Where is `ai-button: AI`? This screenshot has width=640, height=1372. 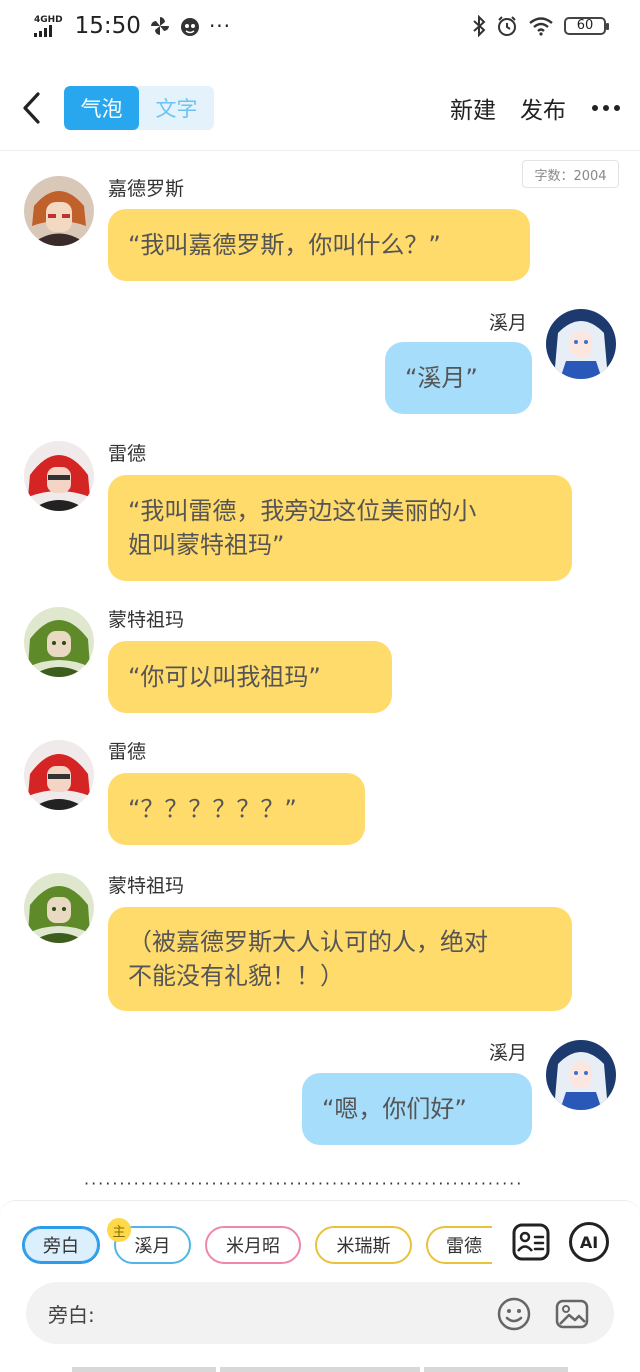 ai-button: AI is located at coordinates (589, 1242).